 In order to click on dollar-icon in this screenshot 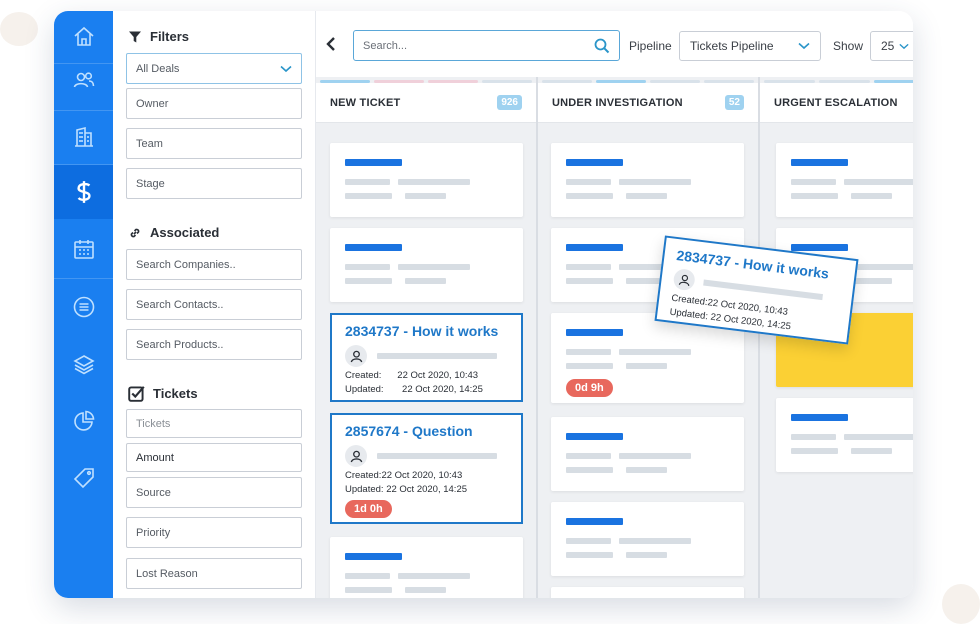, I will do `click(83, 192)`.